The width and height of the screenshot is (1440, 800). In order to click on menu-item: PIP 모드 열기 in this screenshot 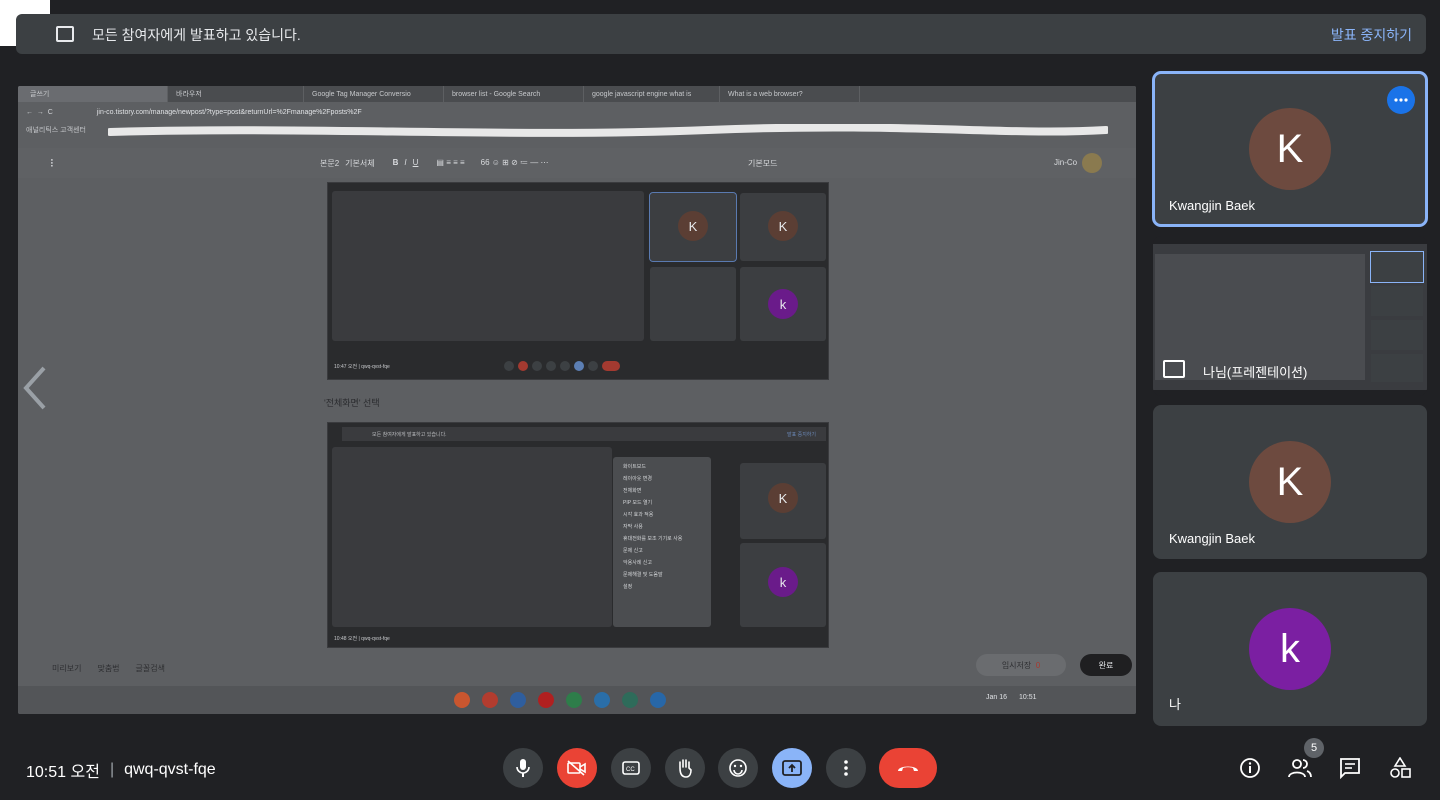, I will do `click(662, 503)`.